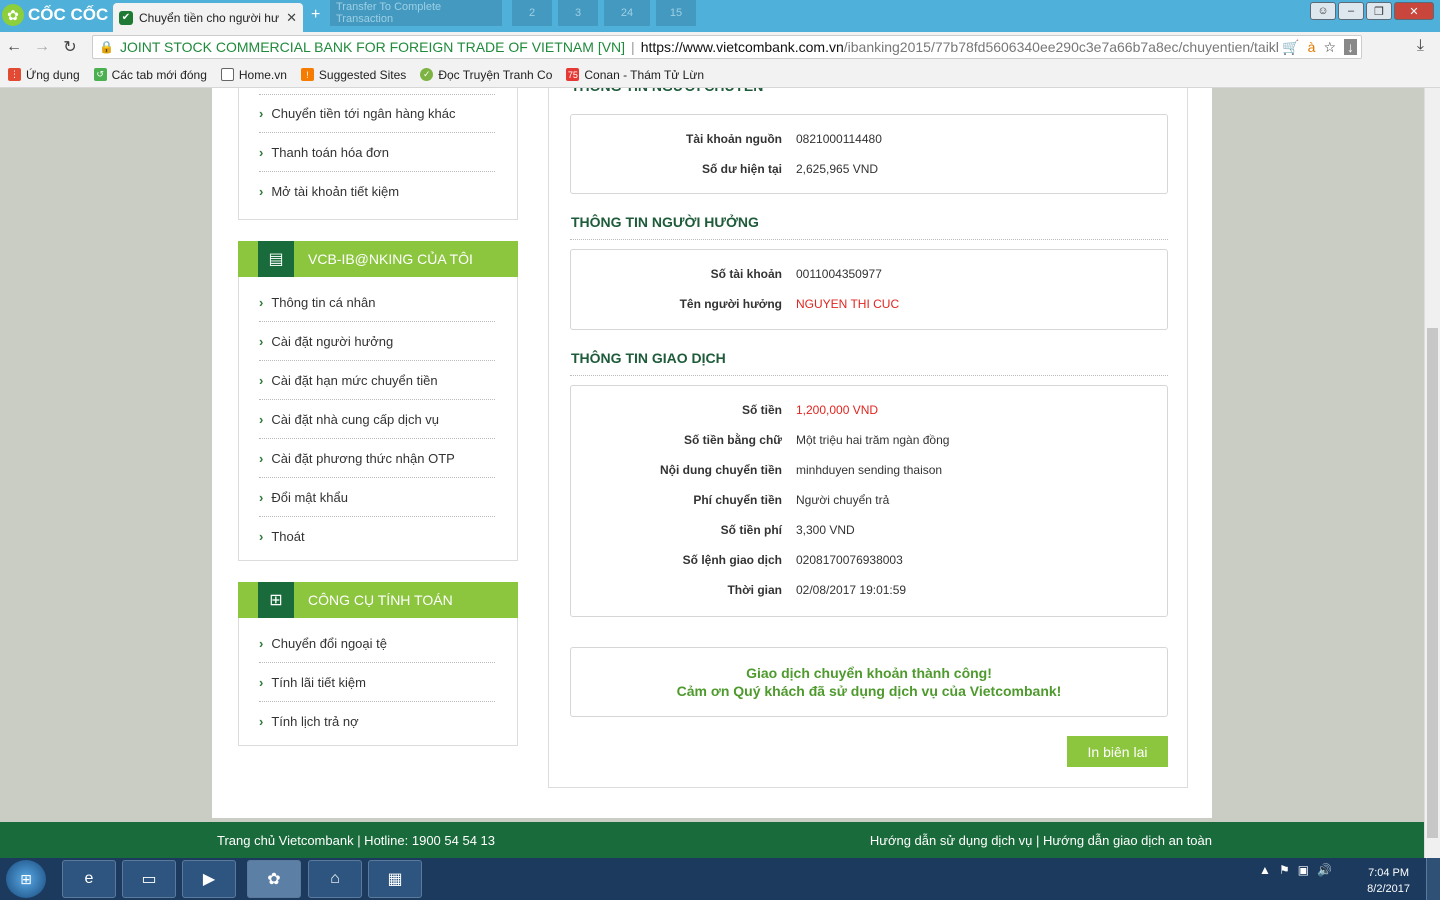 The height and width of the screenshot is (900, 1440). I want to click on info-row: Số tiền phí 3,300 VND, so click(787, 530).